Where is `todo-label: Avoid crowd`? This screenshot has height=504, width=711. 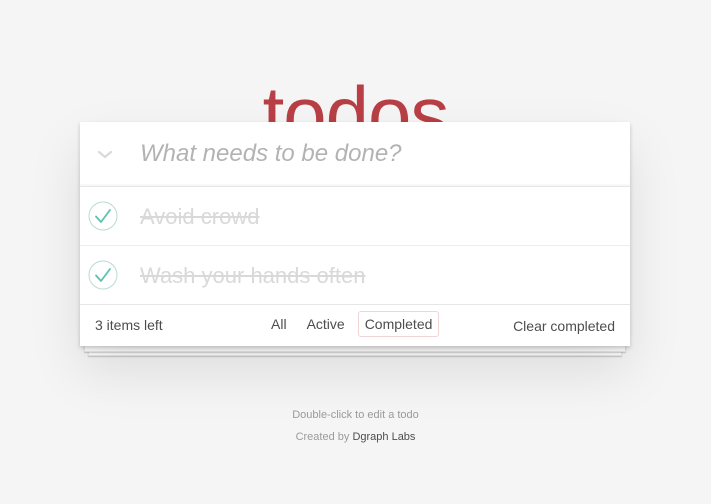
todo-label: Avoid crowd is located at coordinates (199, 217).